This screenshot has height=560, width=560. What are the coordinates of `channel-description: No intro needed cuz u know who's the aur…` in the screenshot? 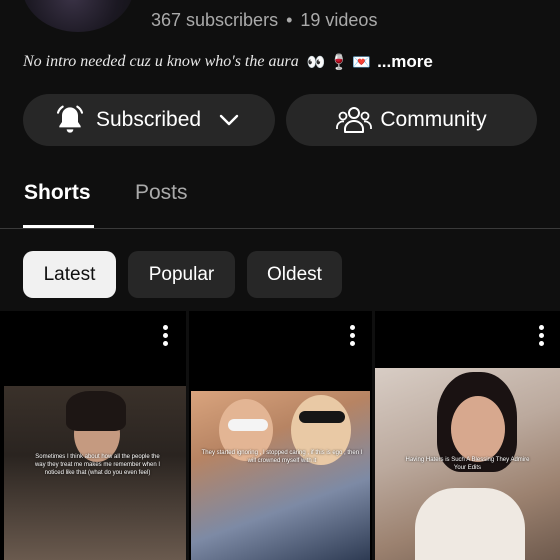 It's located at (228, 62).